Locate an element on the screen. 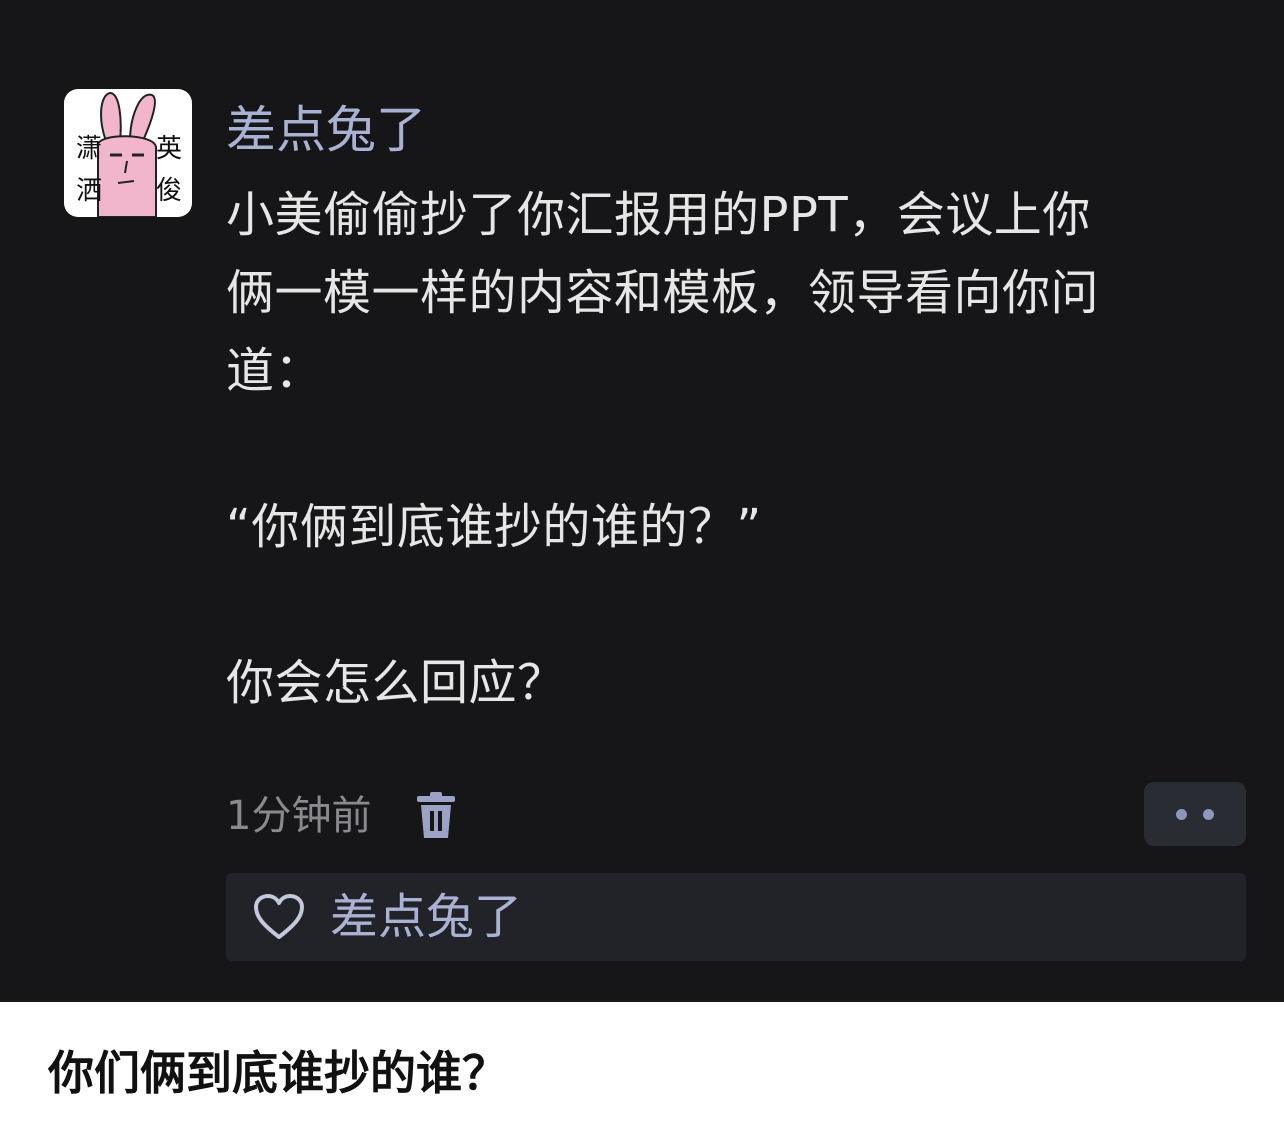 Image resolution: width=1284 pixels, height=1131 pixels. trash-icon is located at coordinates (436, 816).